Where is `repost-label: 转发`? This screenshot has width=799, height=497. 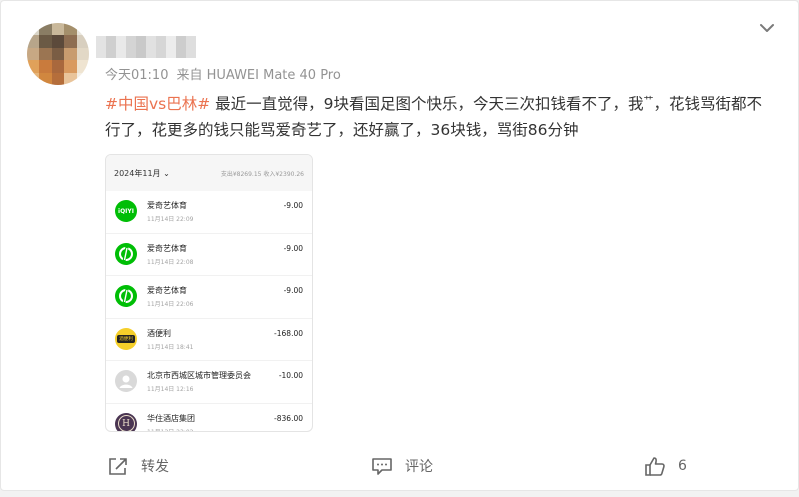
repost-label: 转发 is located at coordinates (155, 467).